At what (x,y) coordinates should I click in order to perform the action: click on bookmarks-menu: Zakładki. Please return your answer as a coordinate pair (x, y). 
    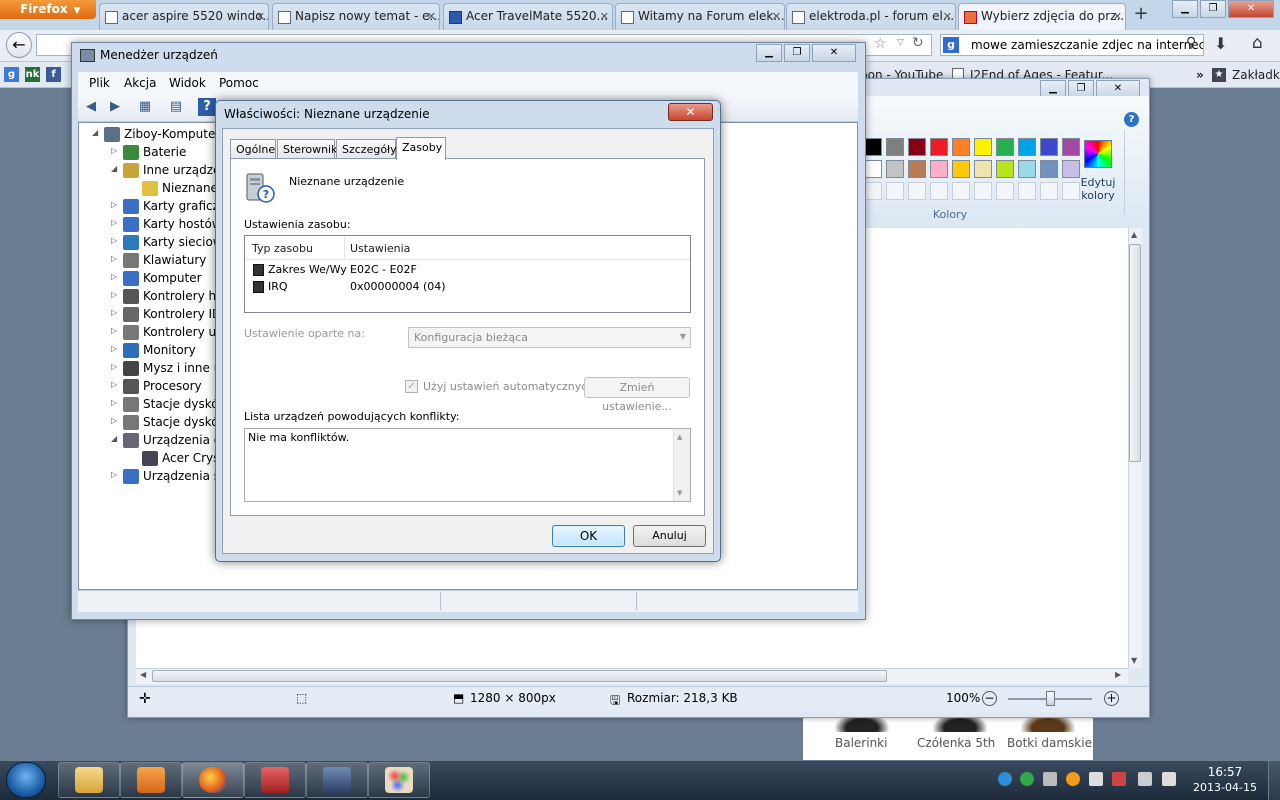
    Looking at the image, I should click on (1256, 75).